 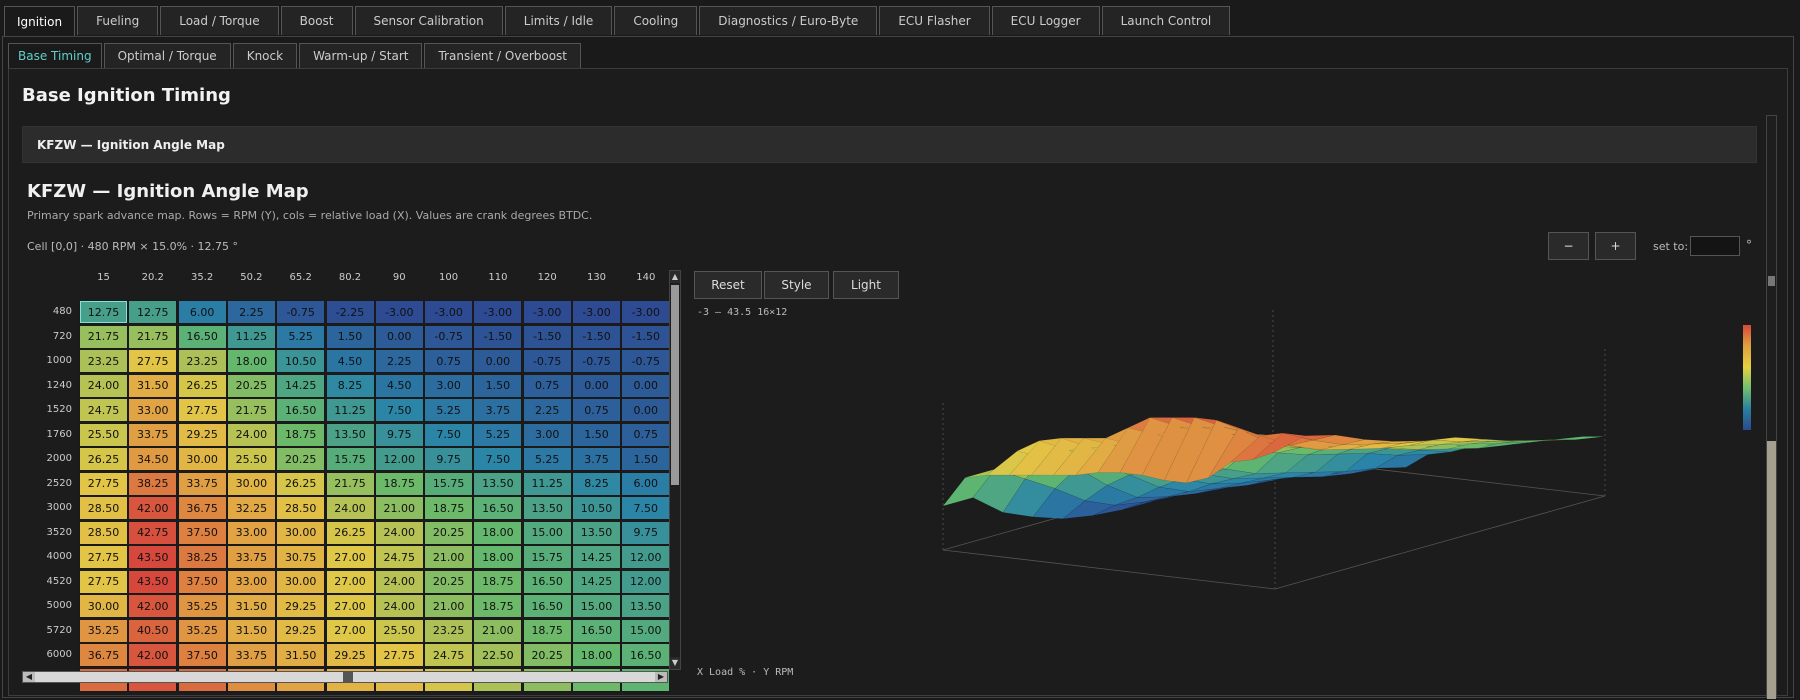 What do you see at coordinates (348, 677) in the screenshot?
I see `scroll-thumb-grip` at bounding box center [348, 677].